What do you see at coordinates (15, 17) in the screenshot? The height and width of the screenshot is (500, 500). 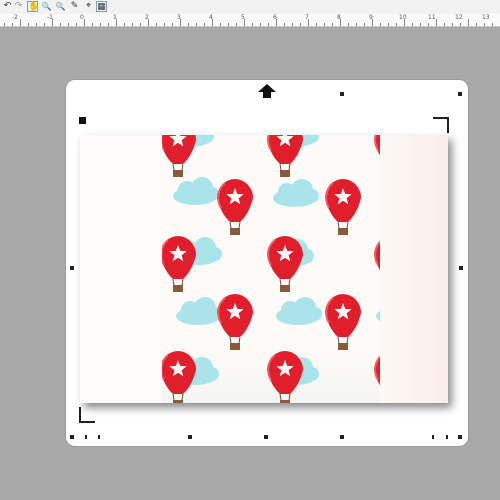 I see `ruler-label: -2` at bounding box center [15, 17].